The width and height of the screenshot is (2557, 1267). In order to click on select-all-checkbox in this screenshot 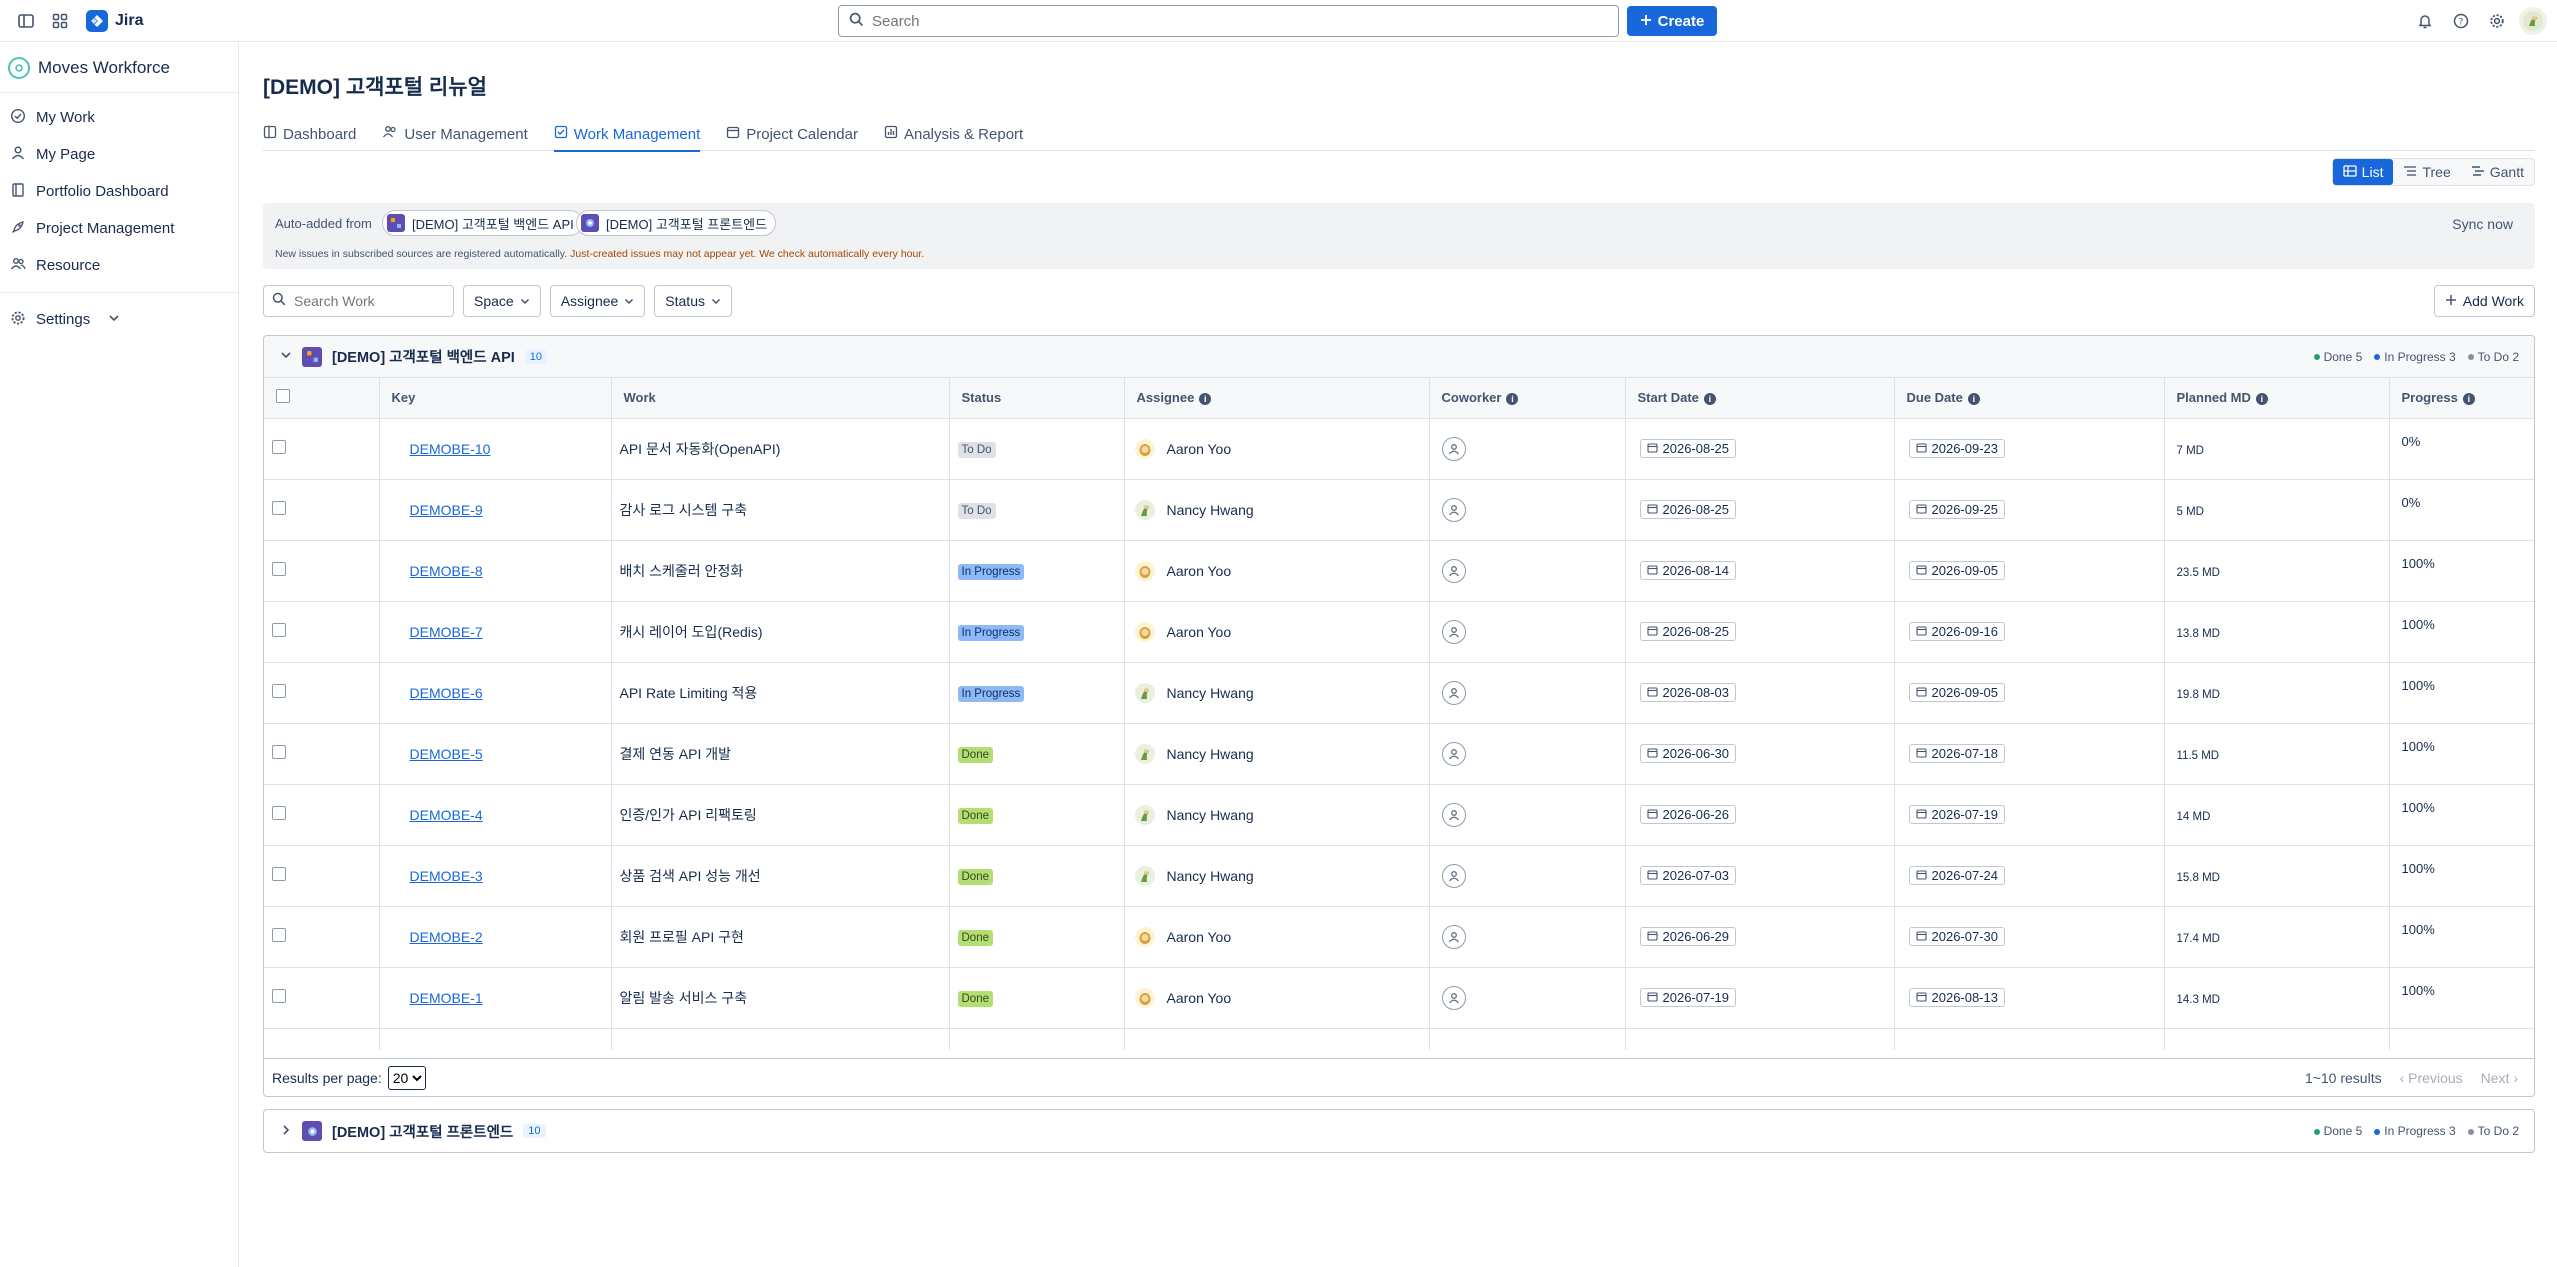, I will do `click(283, 396)`.